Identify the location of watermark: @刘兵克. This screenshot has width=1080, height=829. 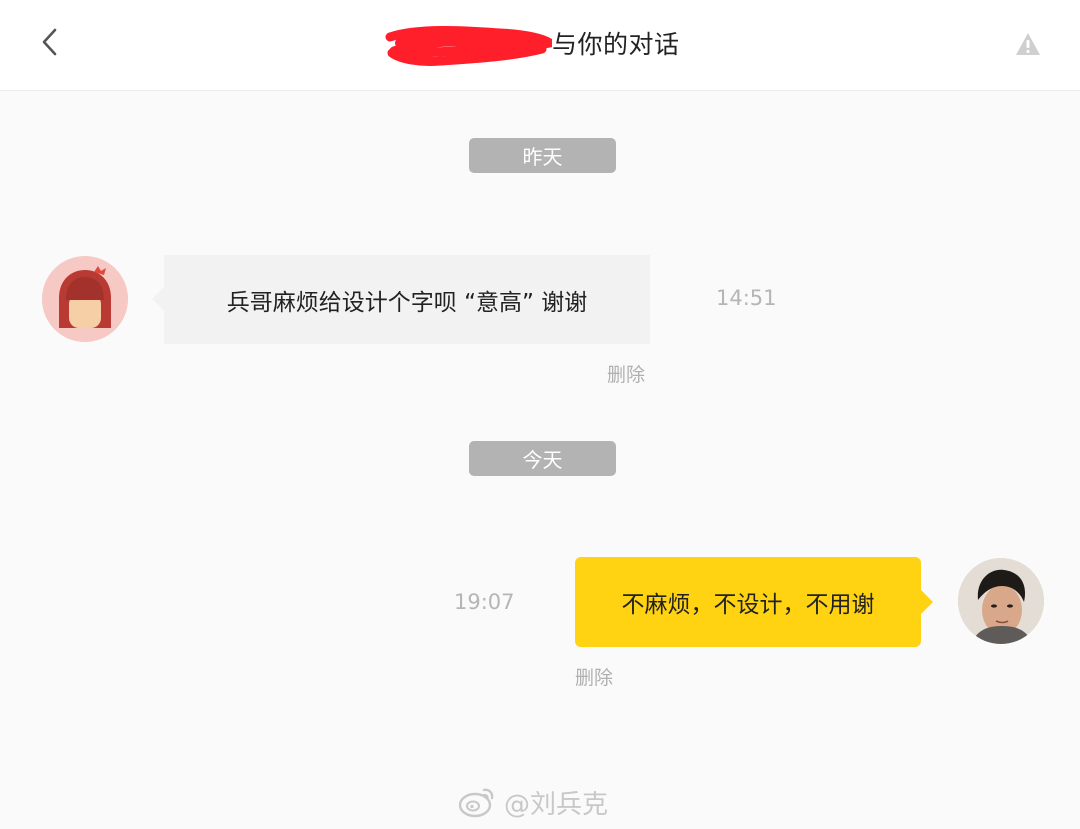
(533, 802).